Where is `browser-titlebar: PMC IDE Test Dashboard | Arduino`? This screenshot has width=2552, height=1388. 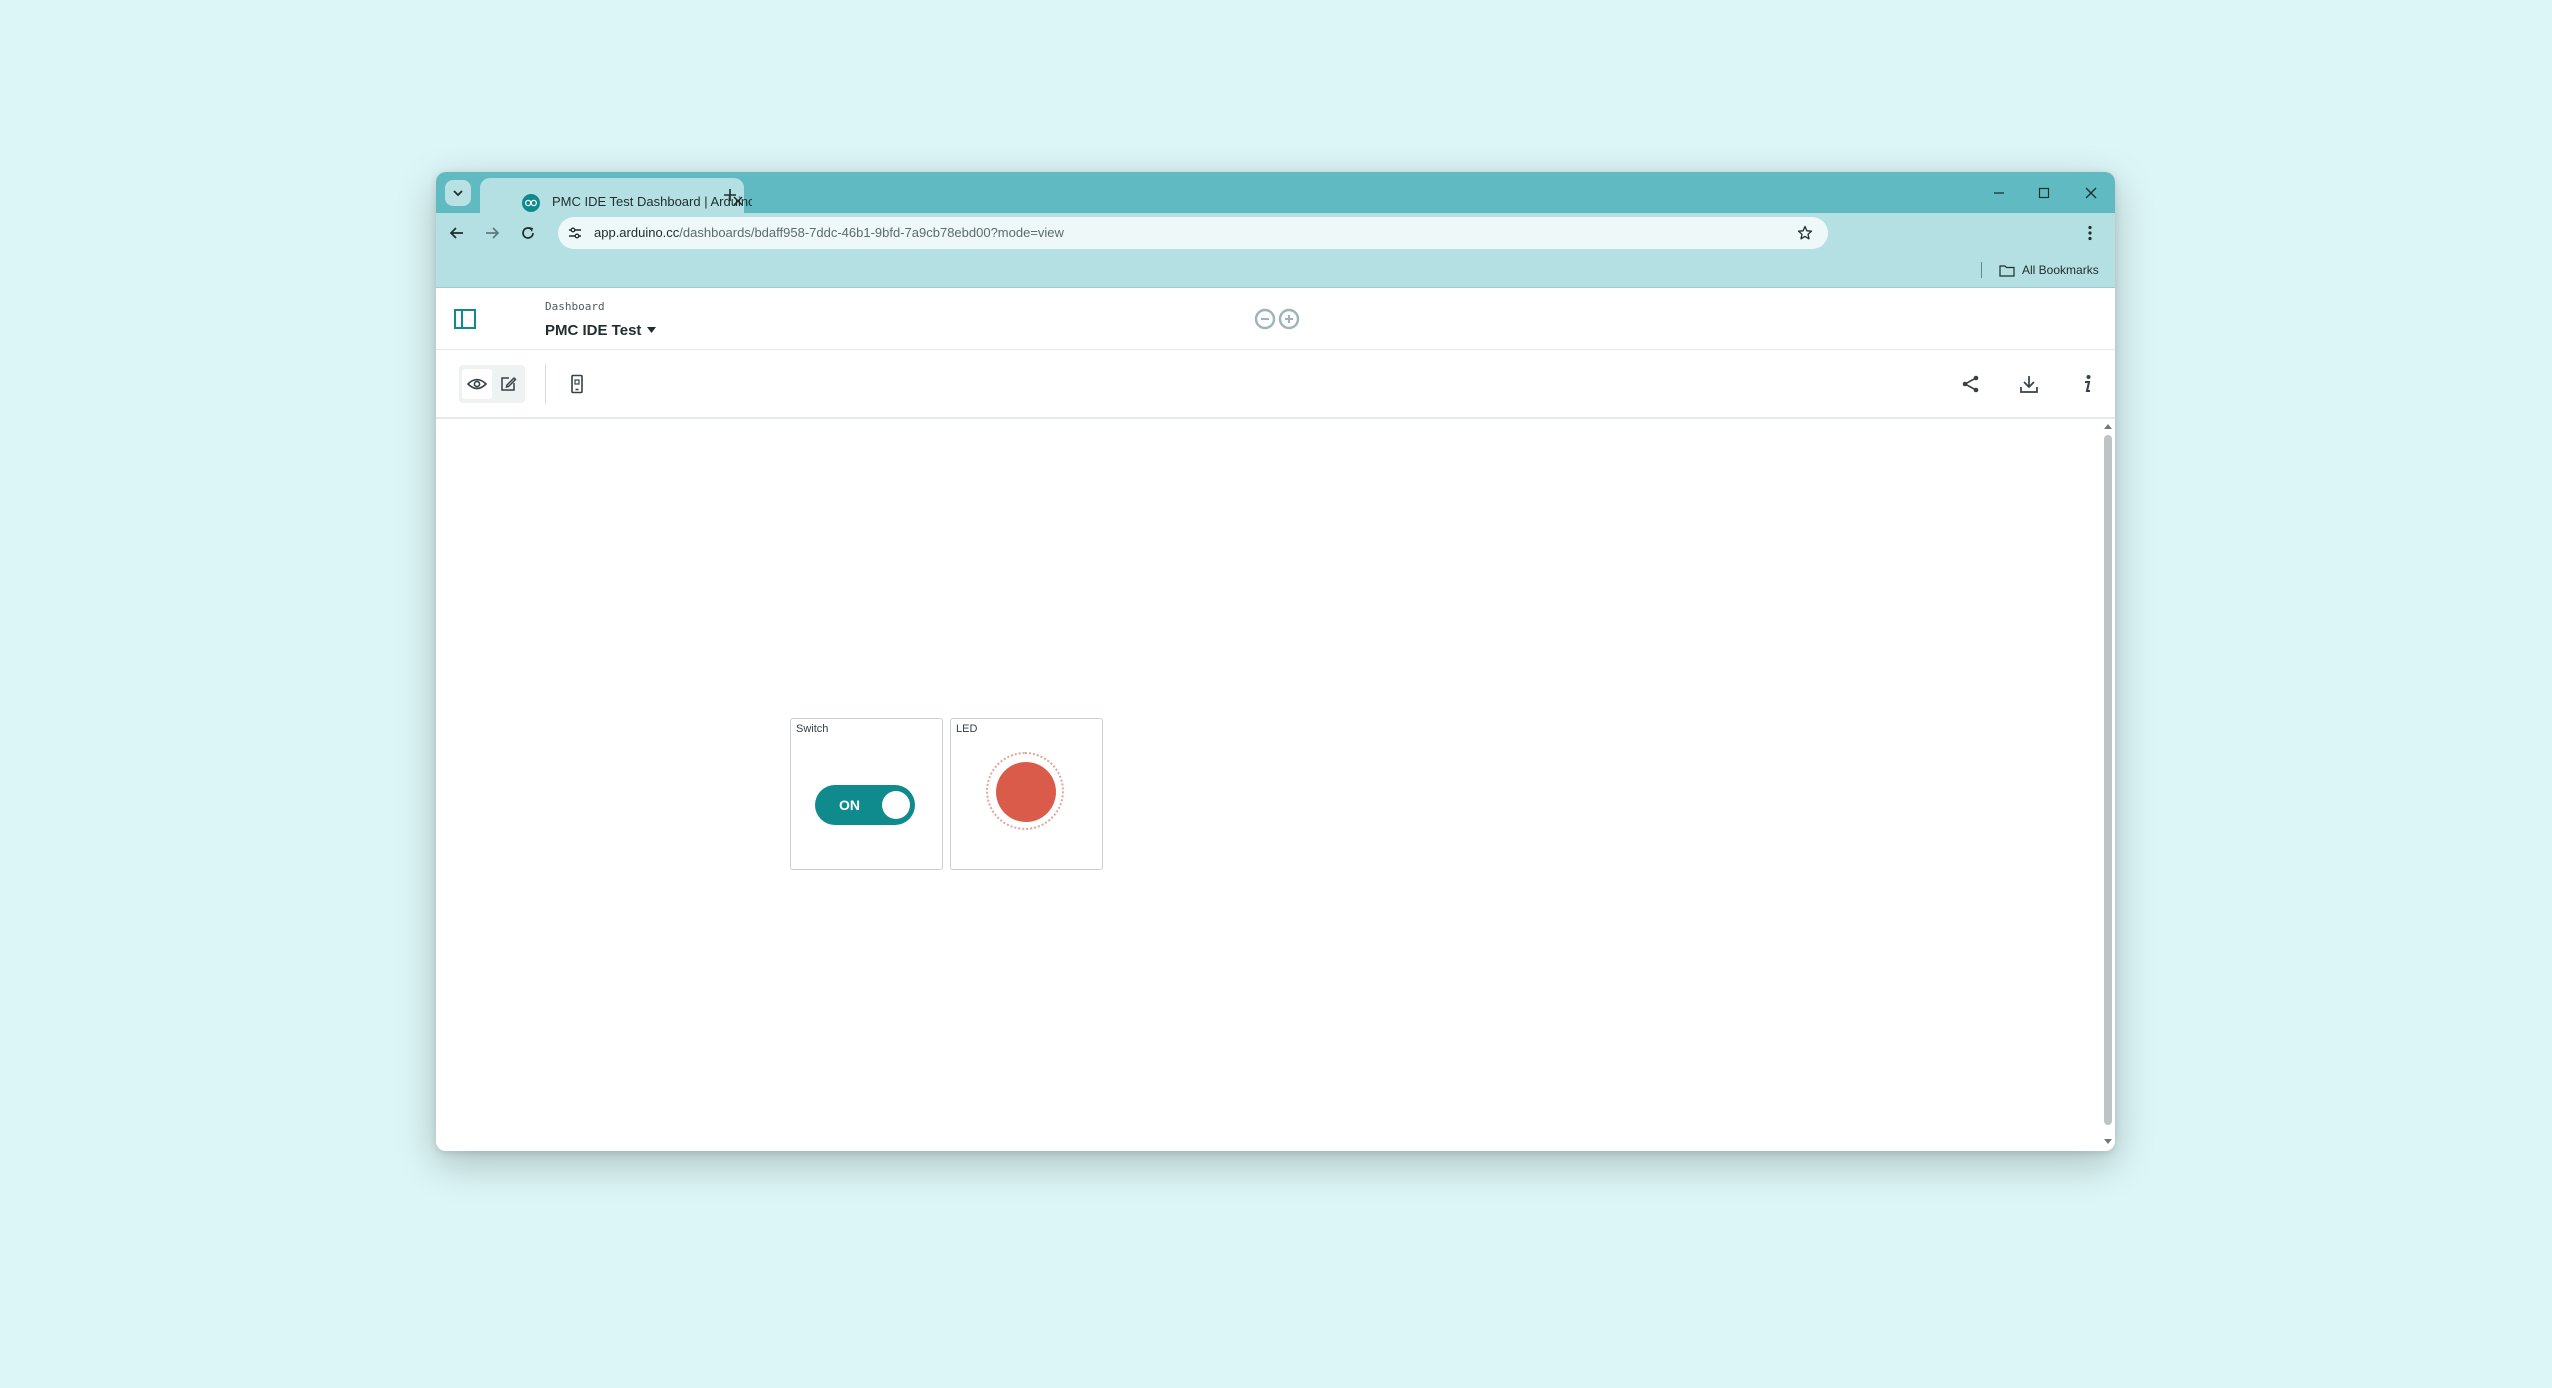
browser-titlebar: PMC IDE Test Dashboard | Arduino is located at coordinates (1275, 192).